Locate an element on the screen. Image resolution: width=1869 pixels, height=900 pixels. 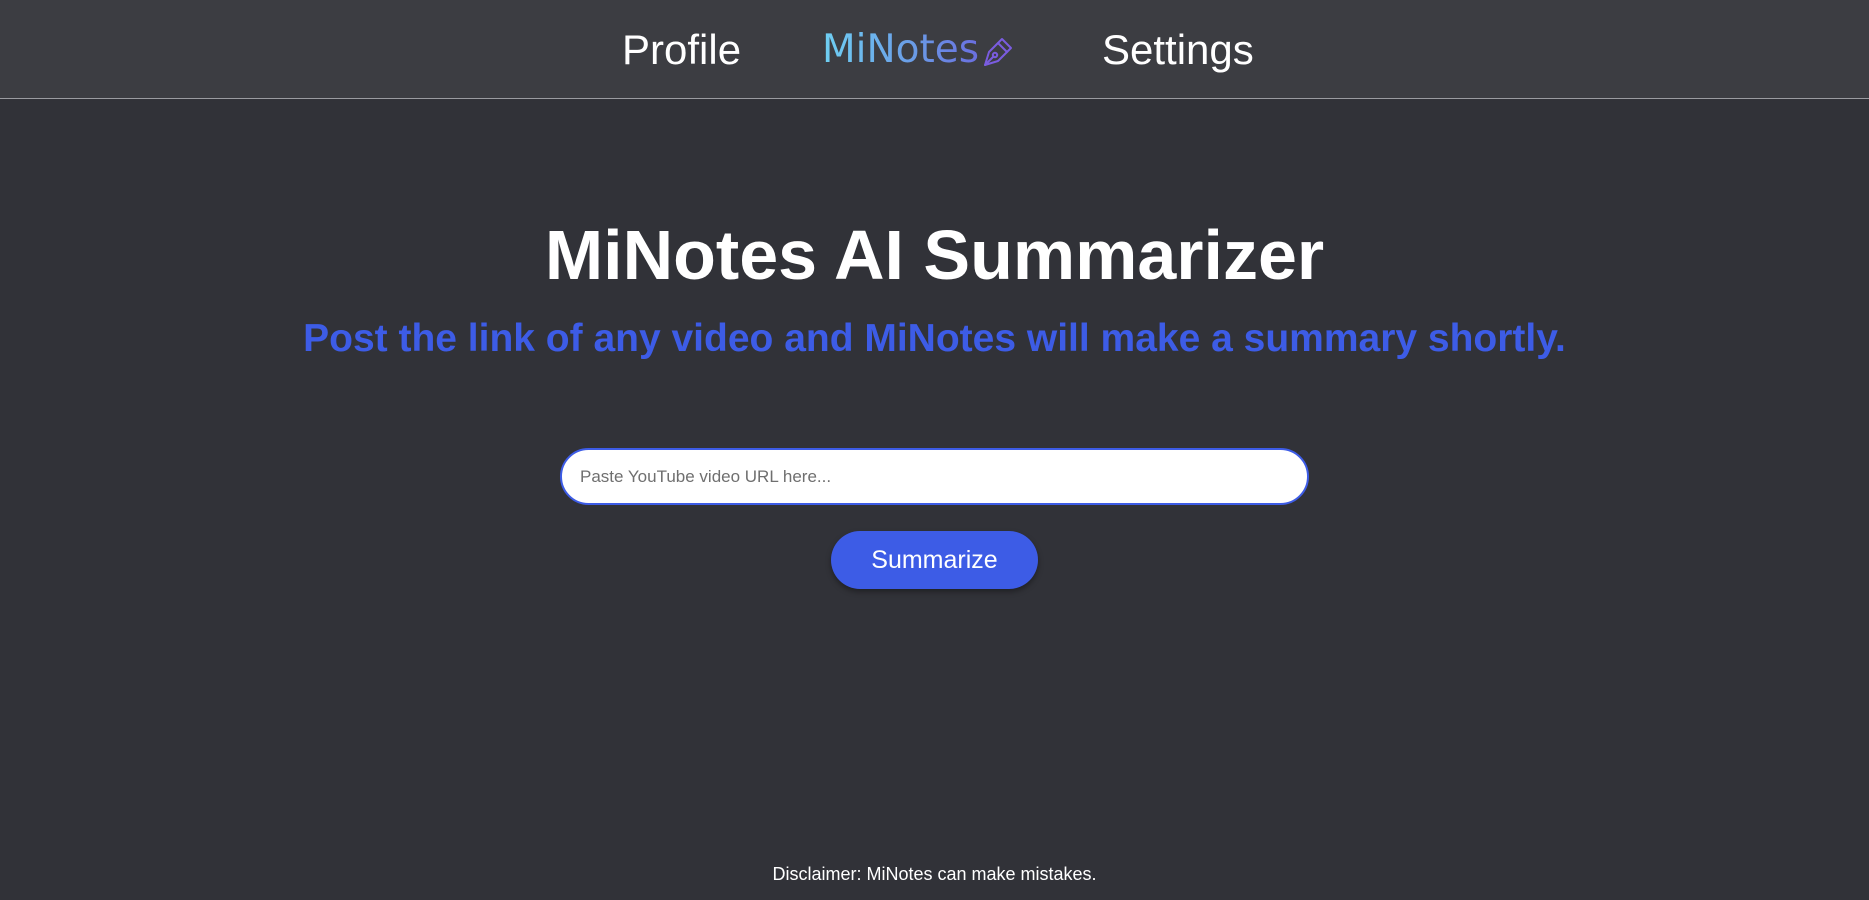
brand-name: MiNotes is located at coordinates (900, 50).